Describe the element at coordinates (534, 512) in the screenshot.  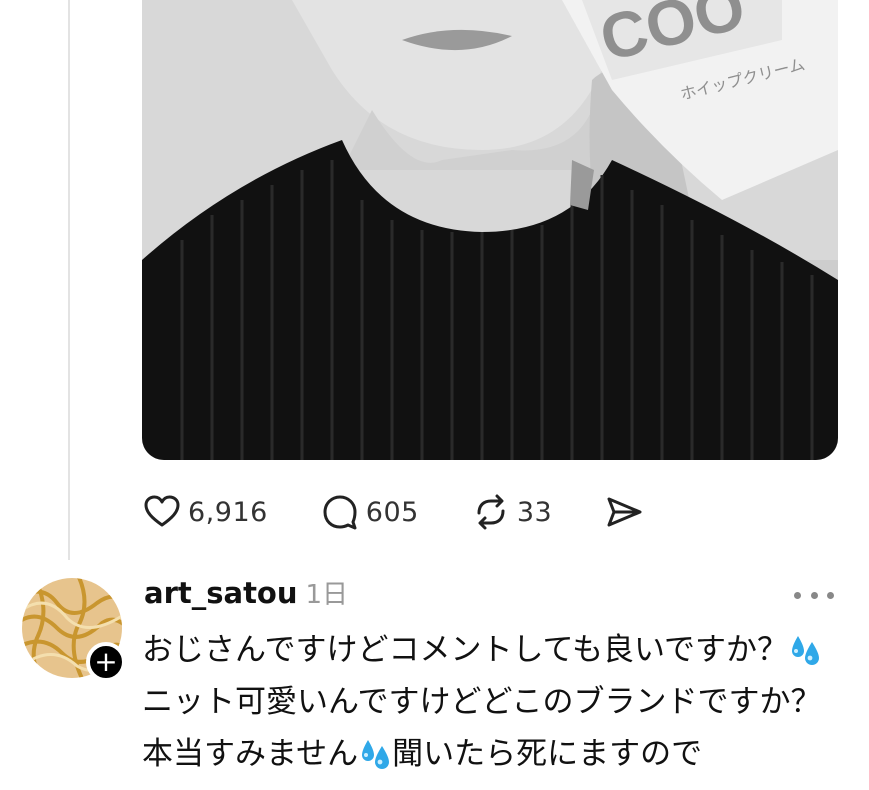
I see `repost-count: 33` at that location.